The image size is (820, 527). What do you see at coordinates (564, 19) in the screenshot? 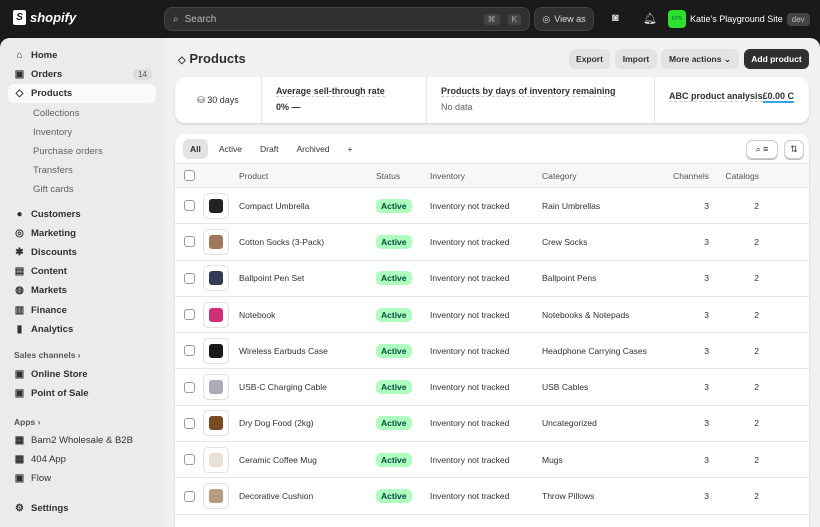
I see `view-as-button: ◎ View as` at bounding box center [564, 19].